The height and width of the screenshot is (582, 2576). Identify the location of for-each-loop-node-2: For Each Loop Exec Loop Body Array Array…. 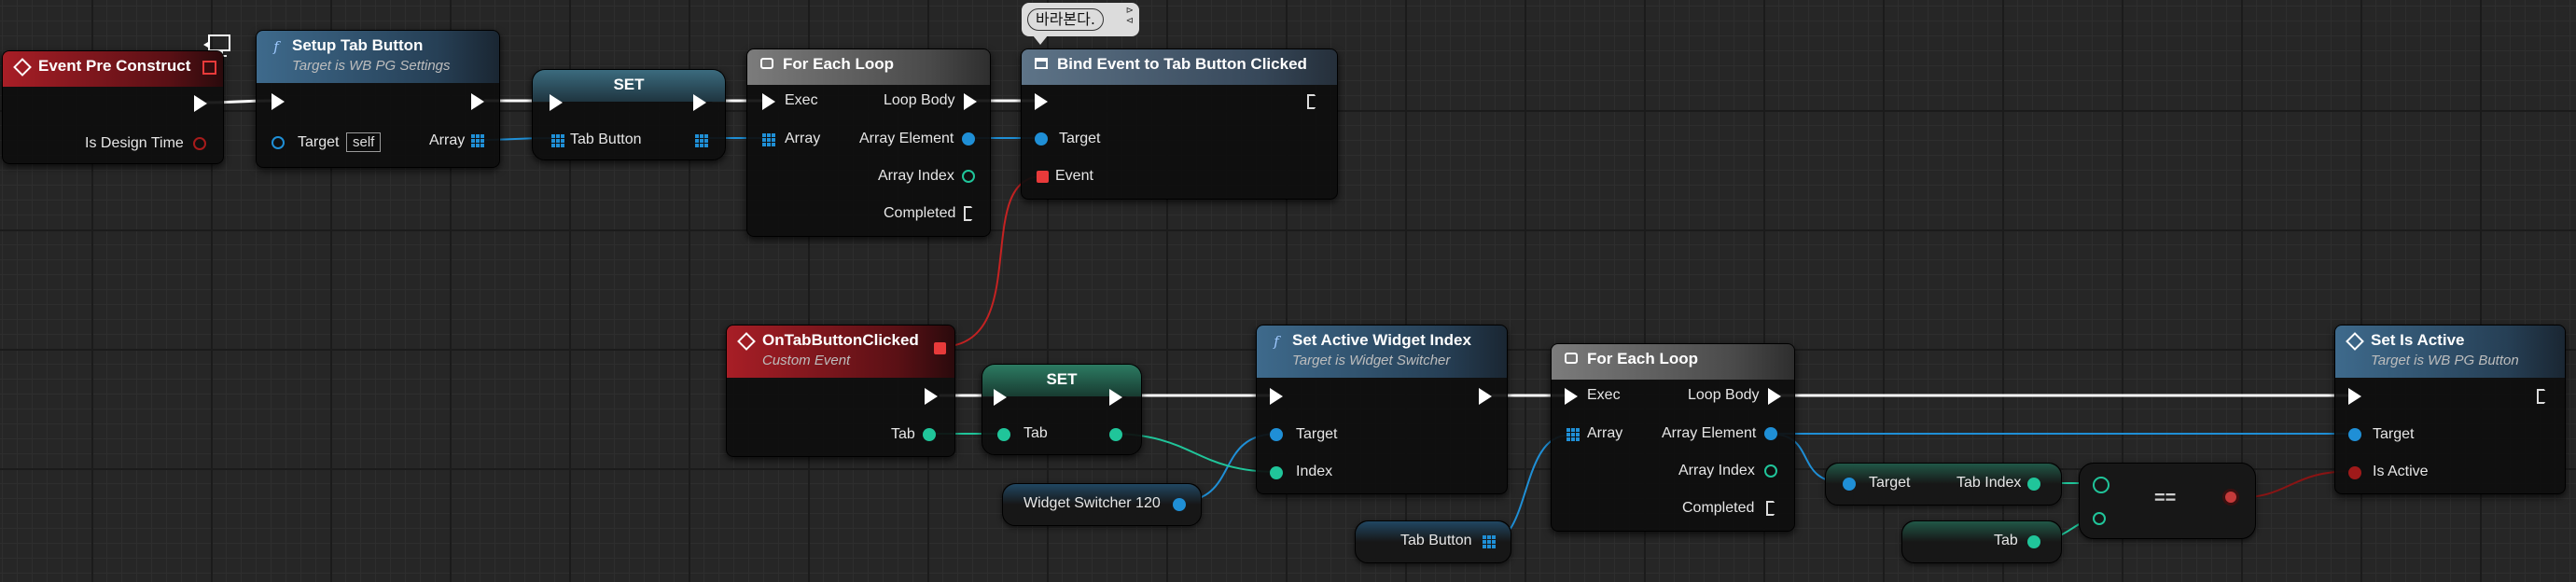
(1673, 437).